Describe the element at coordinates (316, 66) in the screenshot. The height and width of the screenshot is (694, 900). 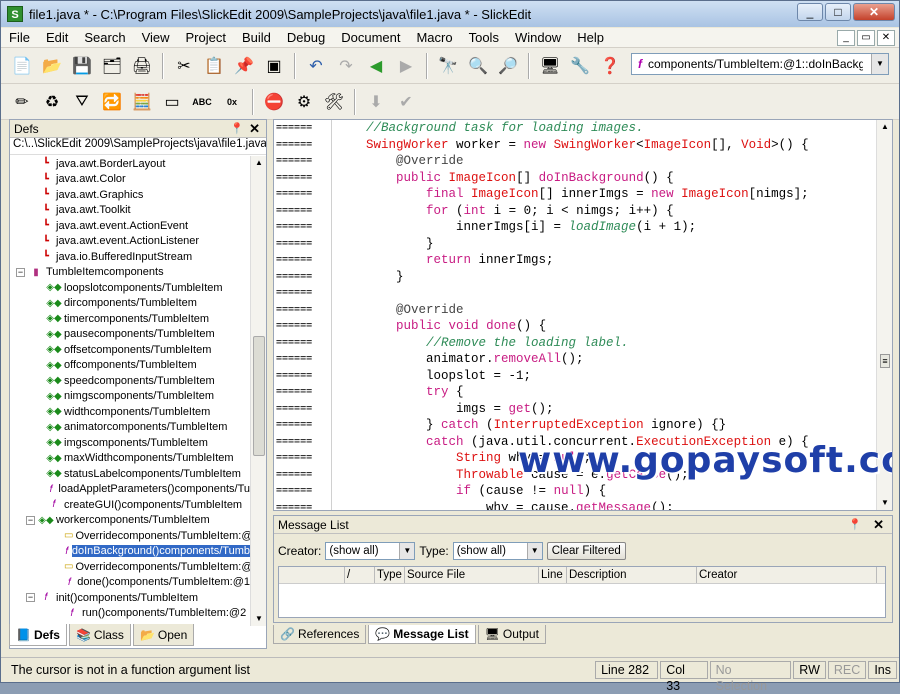
I see `undo-icon: ↶` at that location.